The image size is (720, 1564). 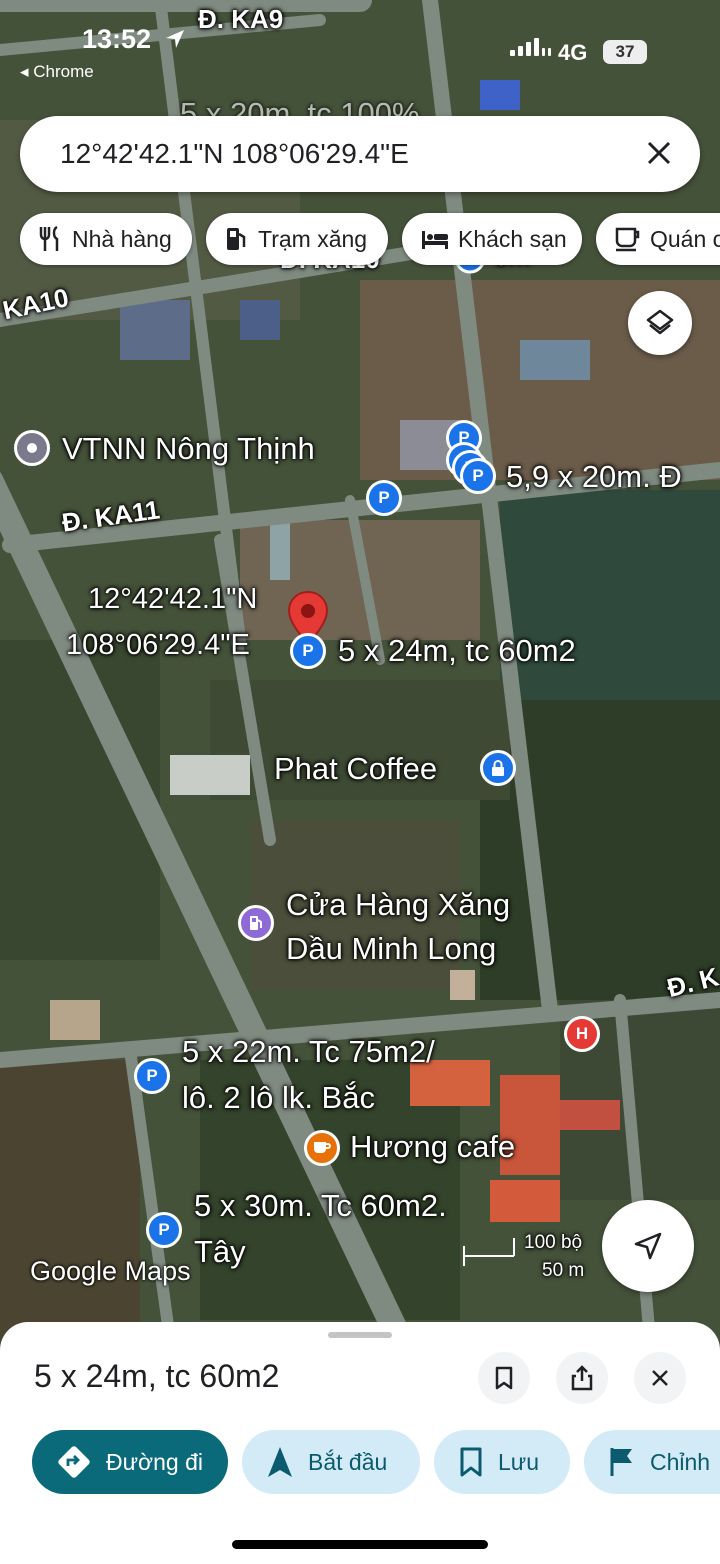 What do you see at coordinates (154, 1461) in the screenshot?
I see `action-label: Đường đi` at bounding box center [154, 1461].